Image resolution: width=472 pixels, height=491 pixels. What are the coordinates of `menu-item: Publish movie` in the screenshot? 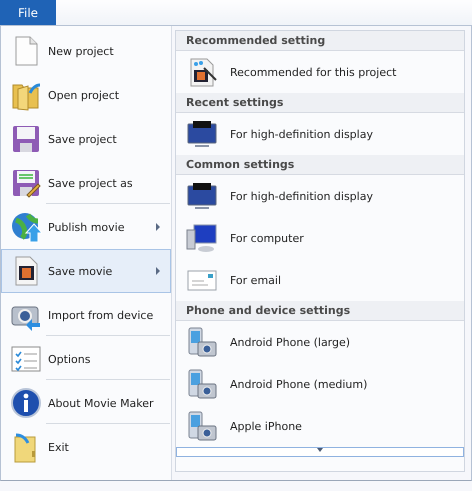 It's located at (86, 227).